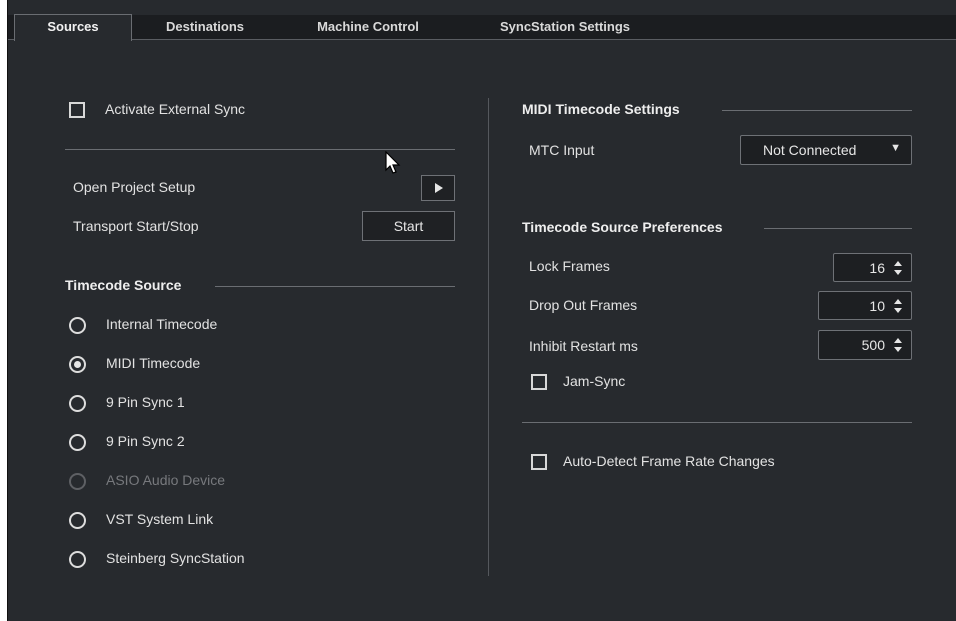 The image size is (956, 621). Describe the element at coordinates (583, 346) in the screenshot. I see `inhibit-restart-label: Inhibit Restart ms` at that location.